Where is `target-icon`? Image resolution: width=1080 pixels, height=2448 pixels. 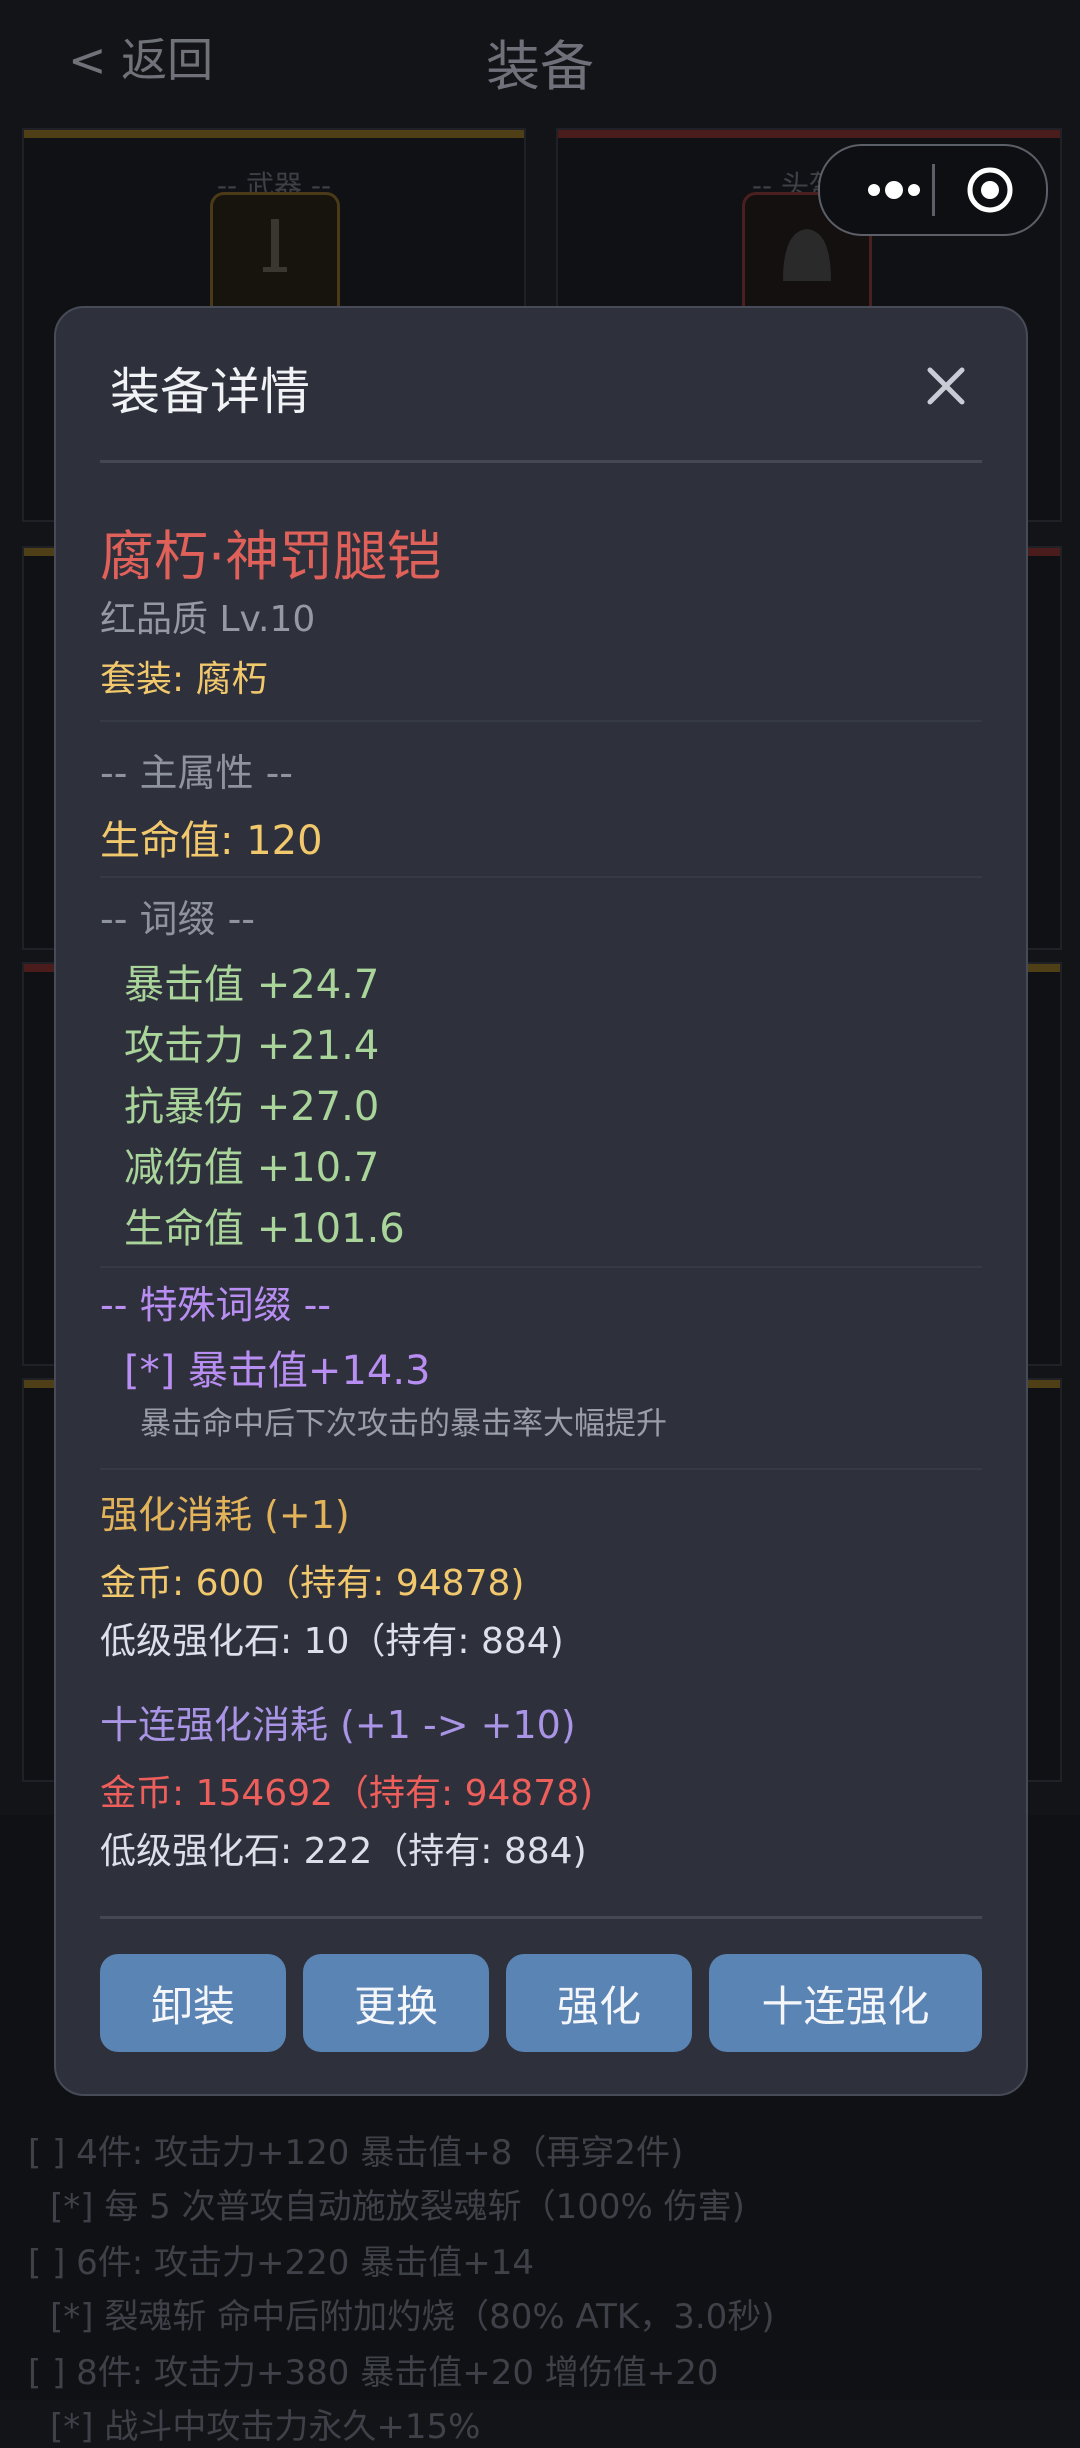 target-icon is located at coordinates (990, 190).